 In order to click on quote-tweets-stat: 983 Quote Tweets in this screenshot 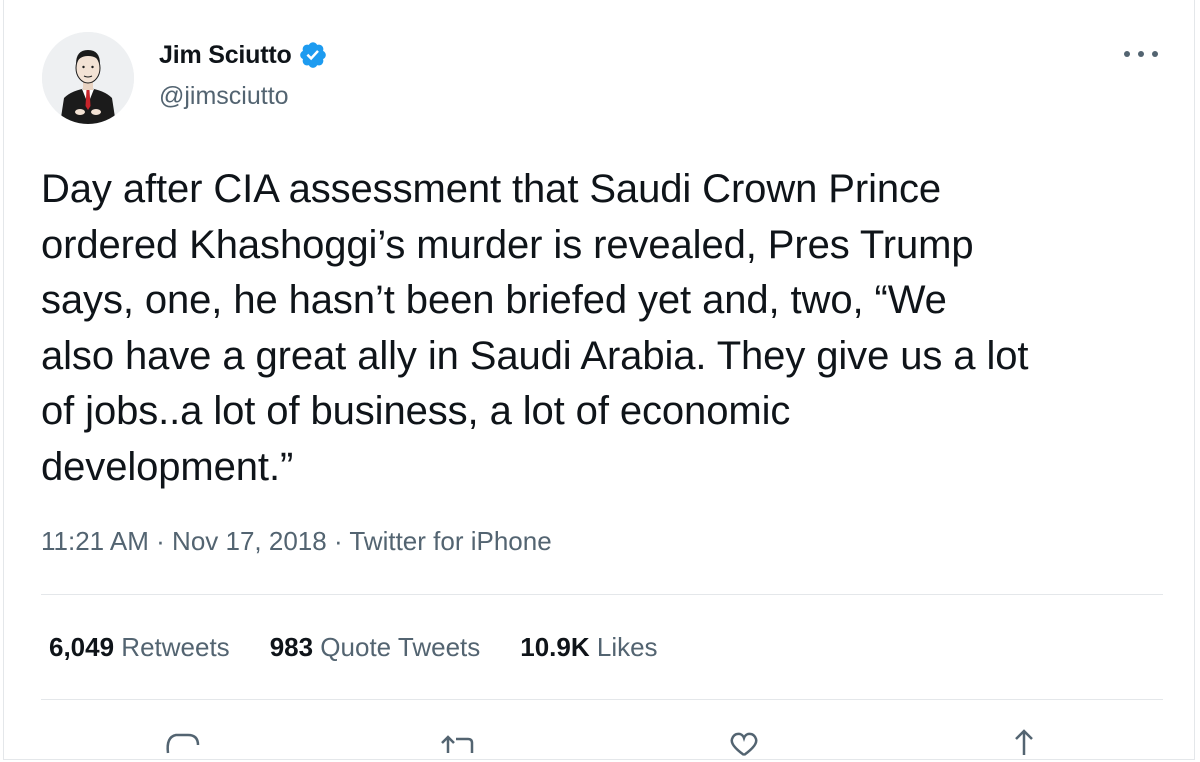, I will do `click(375, 647)`.